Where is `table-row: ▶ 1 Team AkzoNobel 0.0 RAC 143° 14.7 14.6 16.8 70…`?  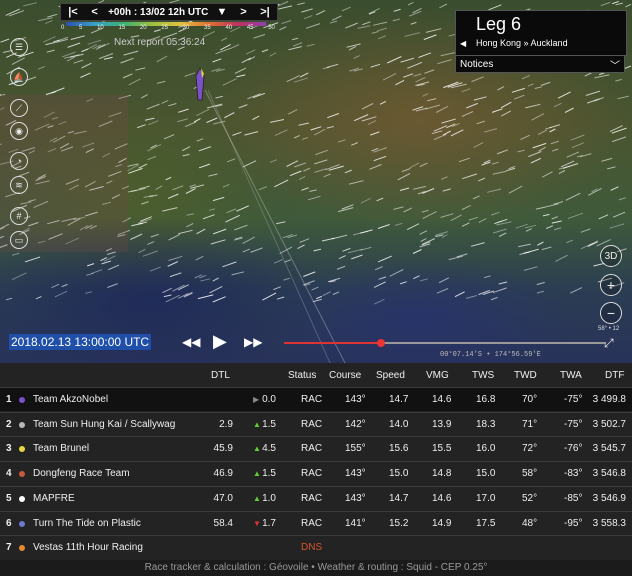 table-row: ▶ 1 Team AkzoNobel 0.0 RAC 143° 14.7 14.6 16.8 70… is located at coordinates (316, 399).